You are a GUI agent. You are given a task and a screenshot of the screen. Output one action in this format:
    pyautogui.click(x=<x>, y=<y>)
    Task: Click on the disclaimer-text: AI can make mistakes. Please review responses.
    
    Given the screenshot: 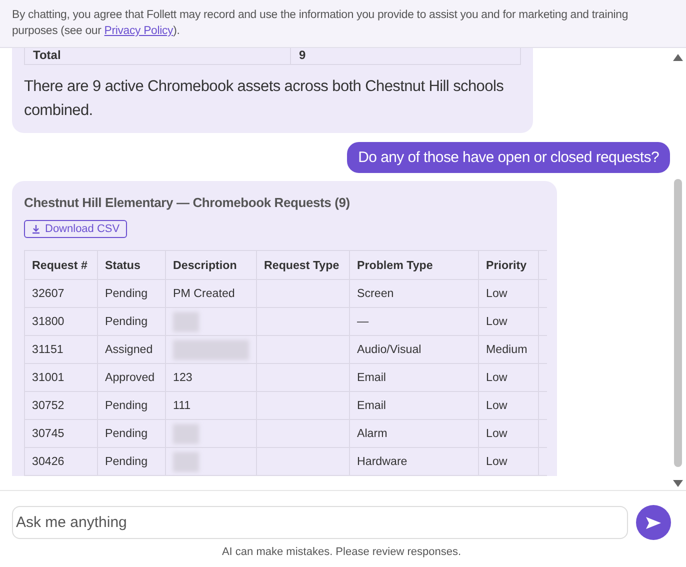 What is the action you would take?
    pyautogui.click(x=341, y=552)
    